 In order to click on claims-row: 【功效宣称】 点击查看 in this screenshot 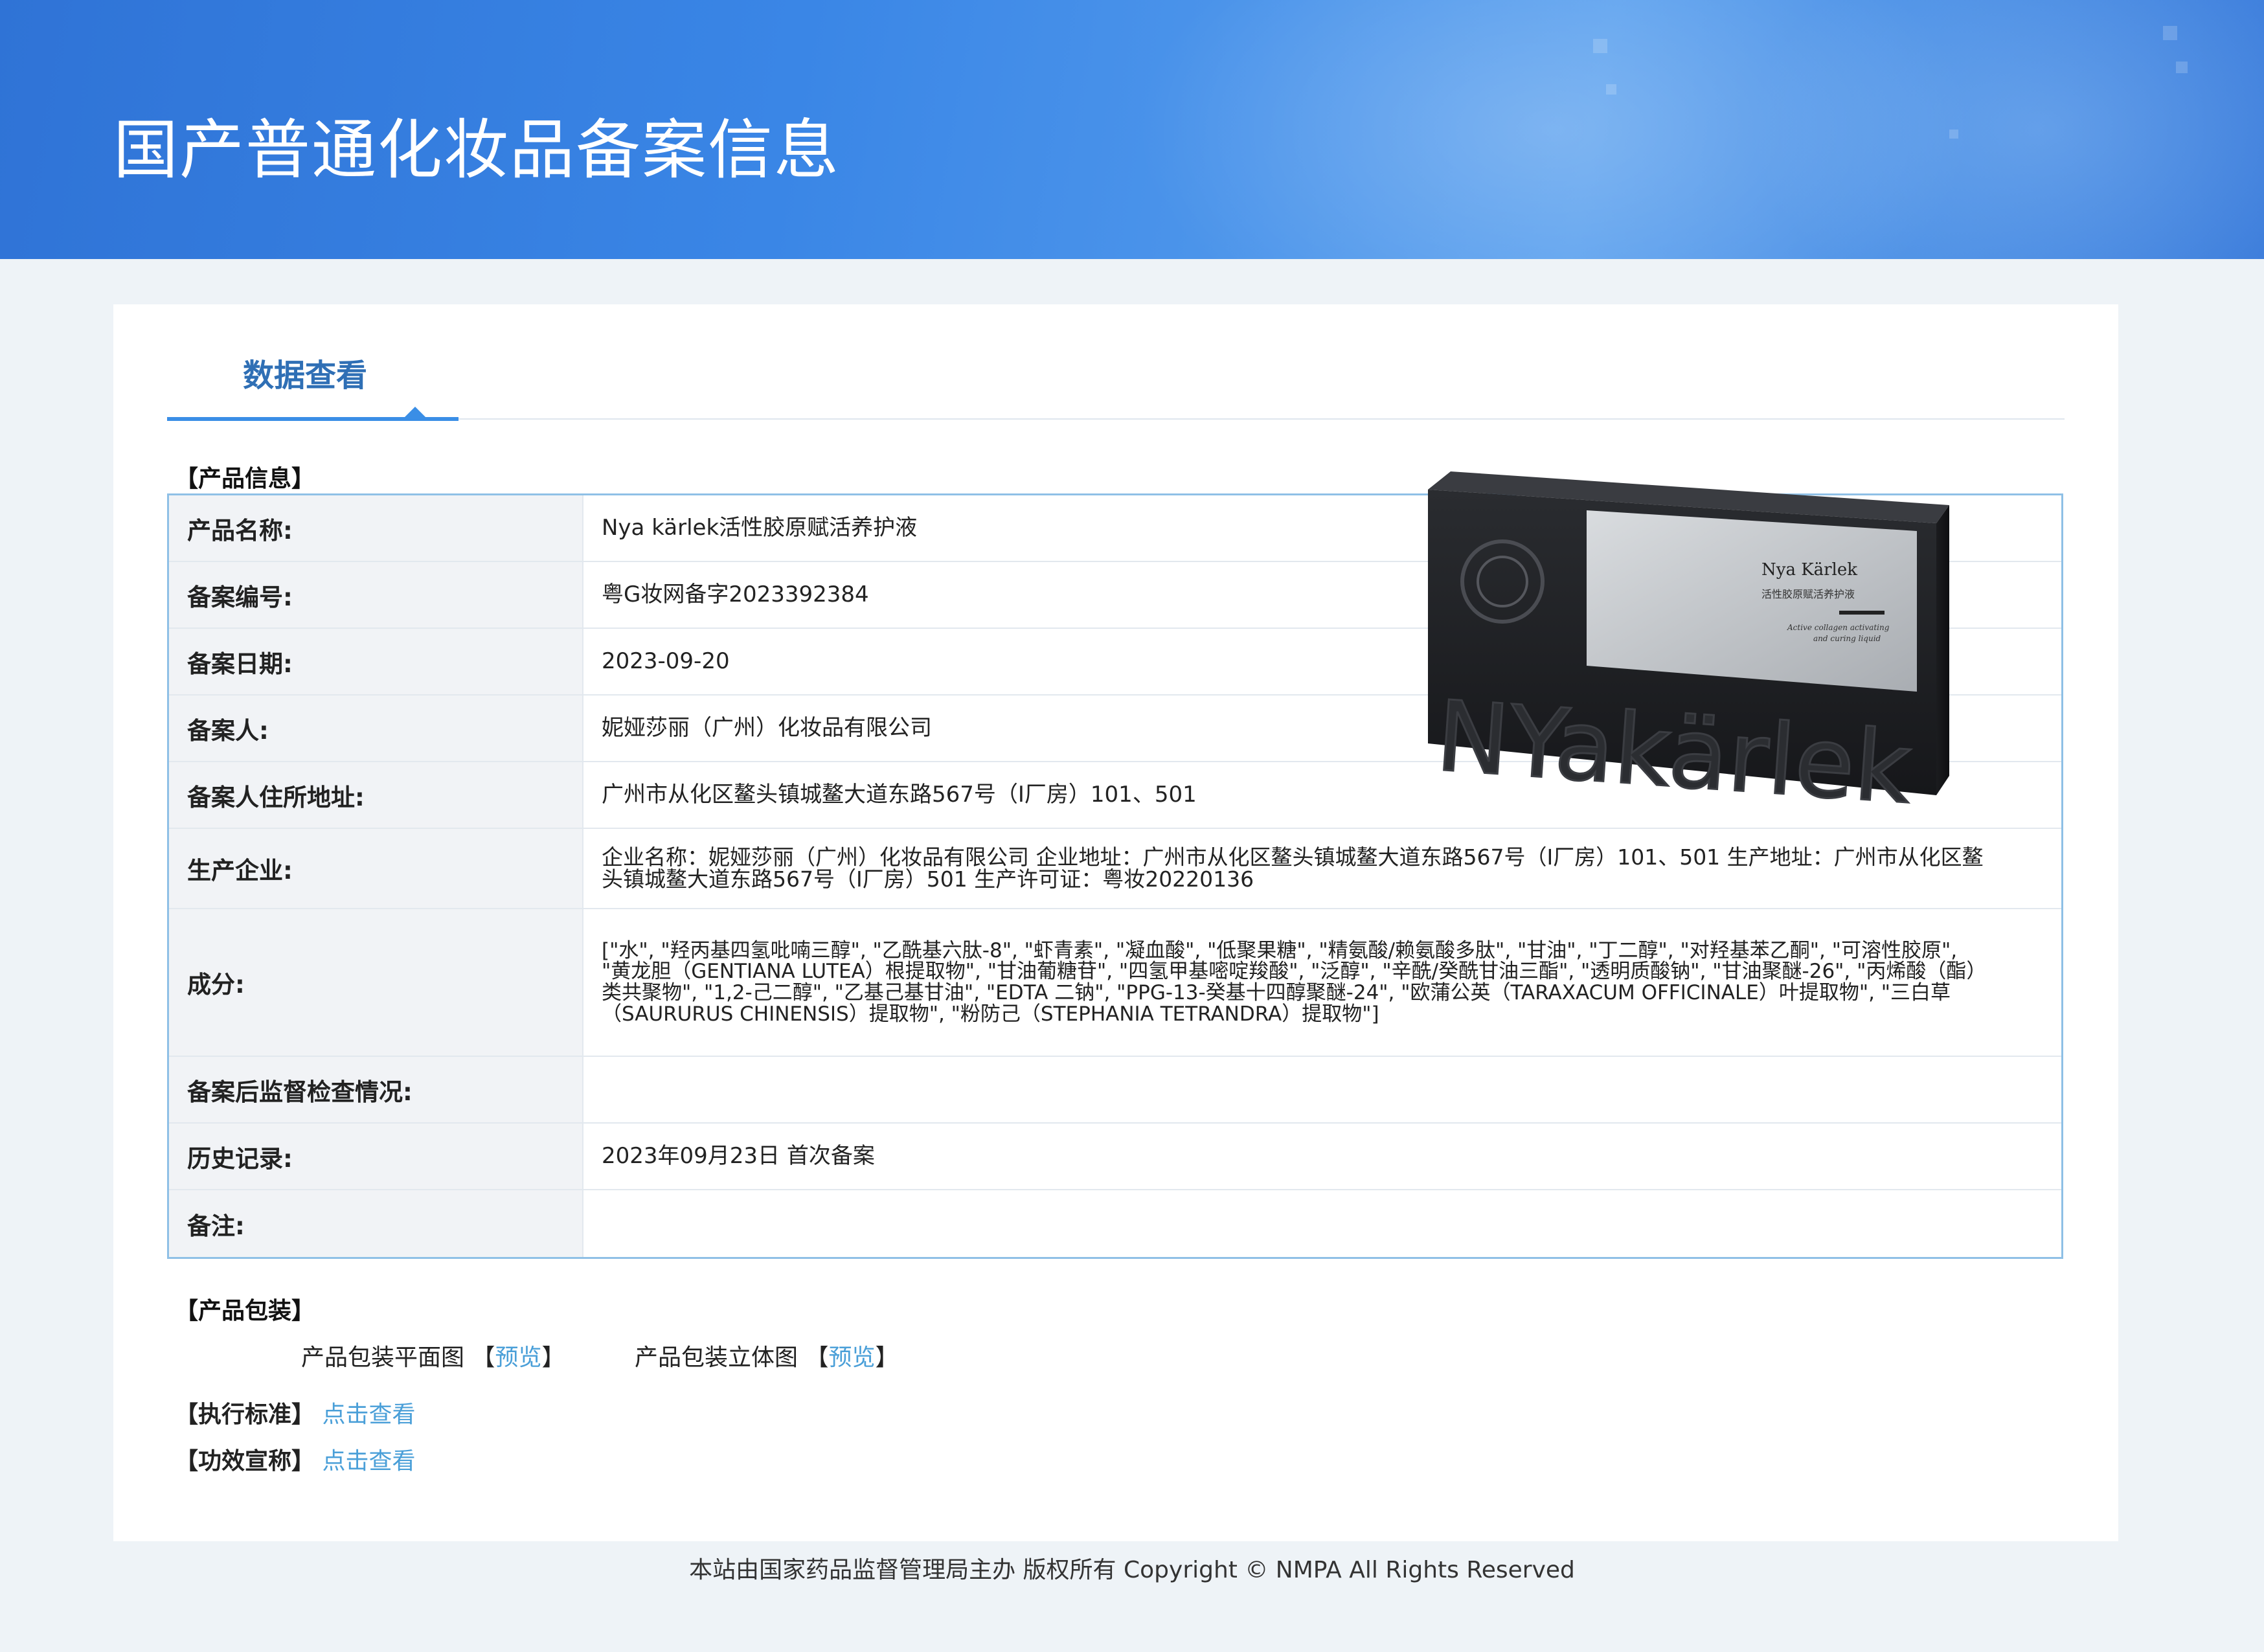, I will do `click(295, 1459)`.